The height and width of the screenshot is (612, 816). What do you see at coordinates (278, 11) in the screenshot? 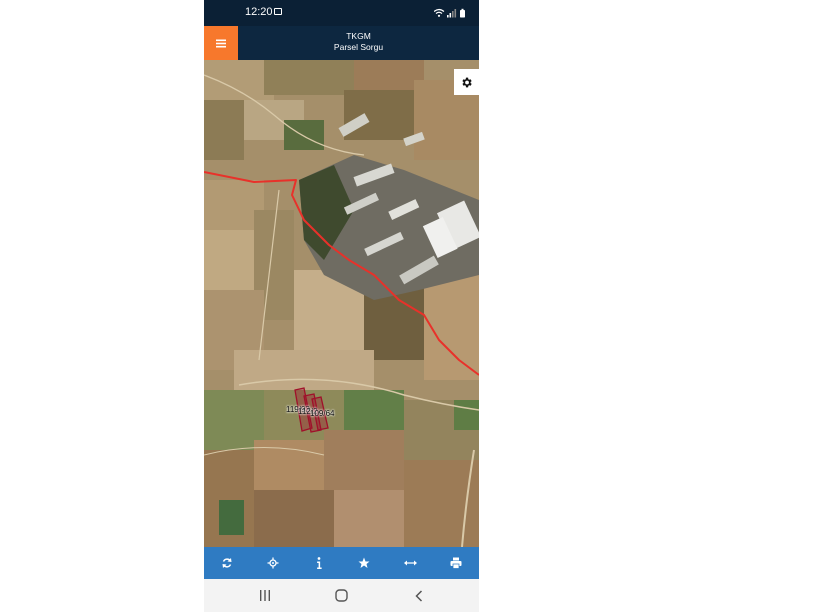
I see `image-notification-icon` at bounding box center [278, 11].